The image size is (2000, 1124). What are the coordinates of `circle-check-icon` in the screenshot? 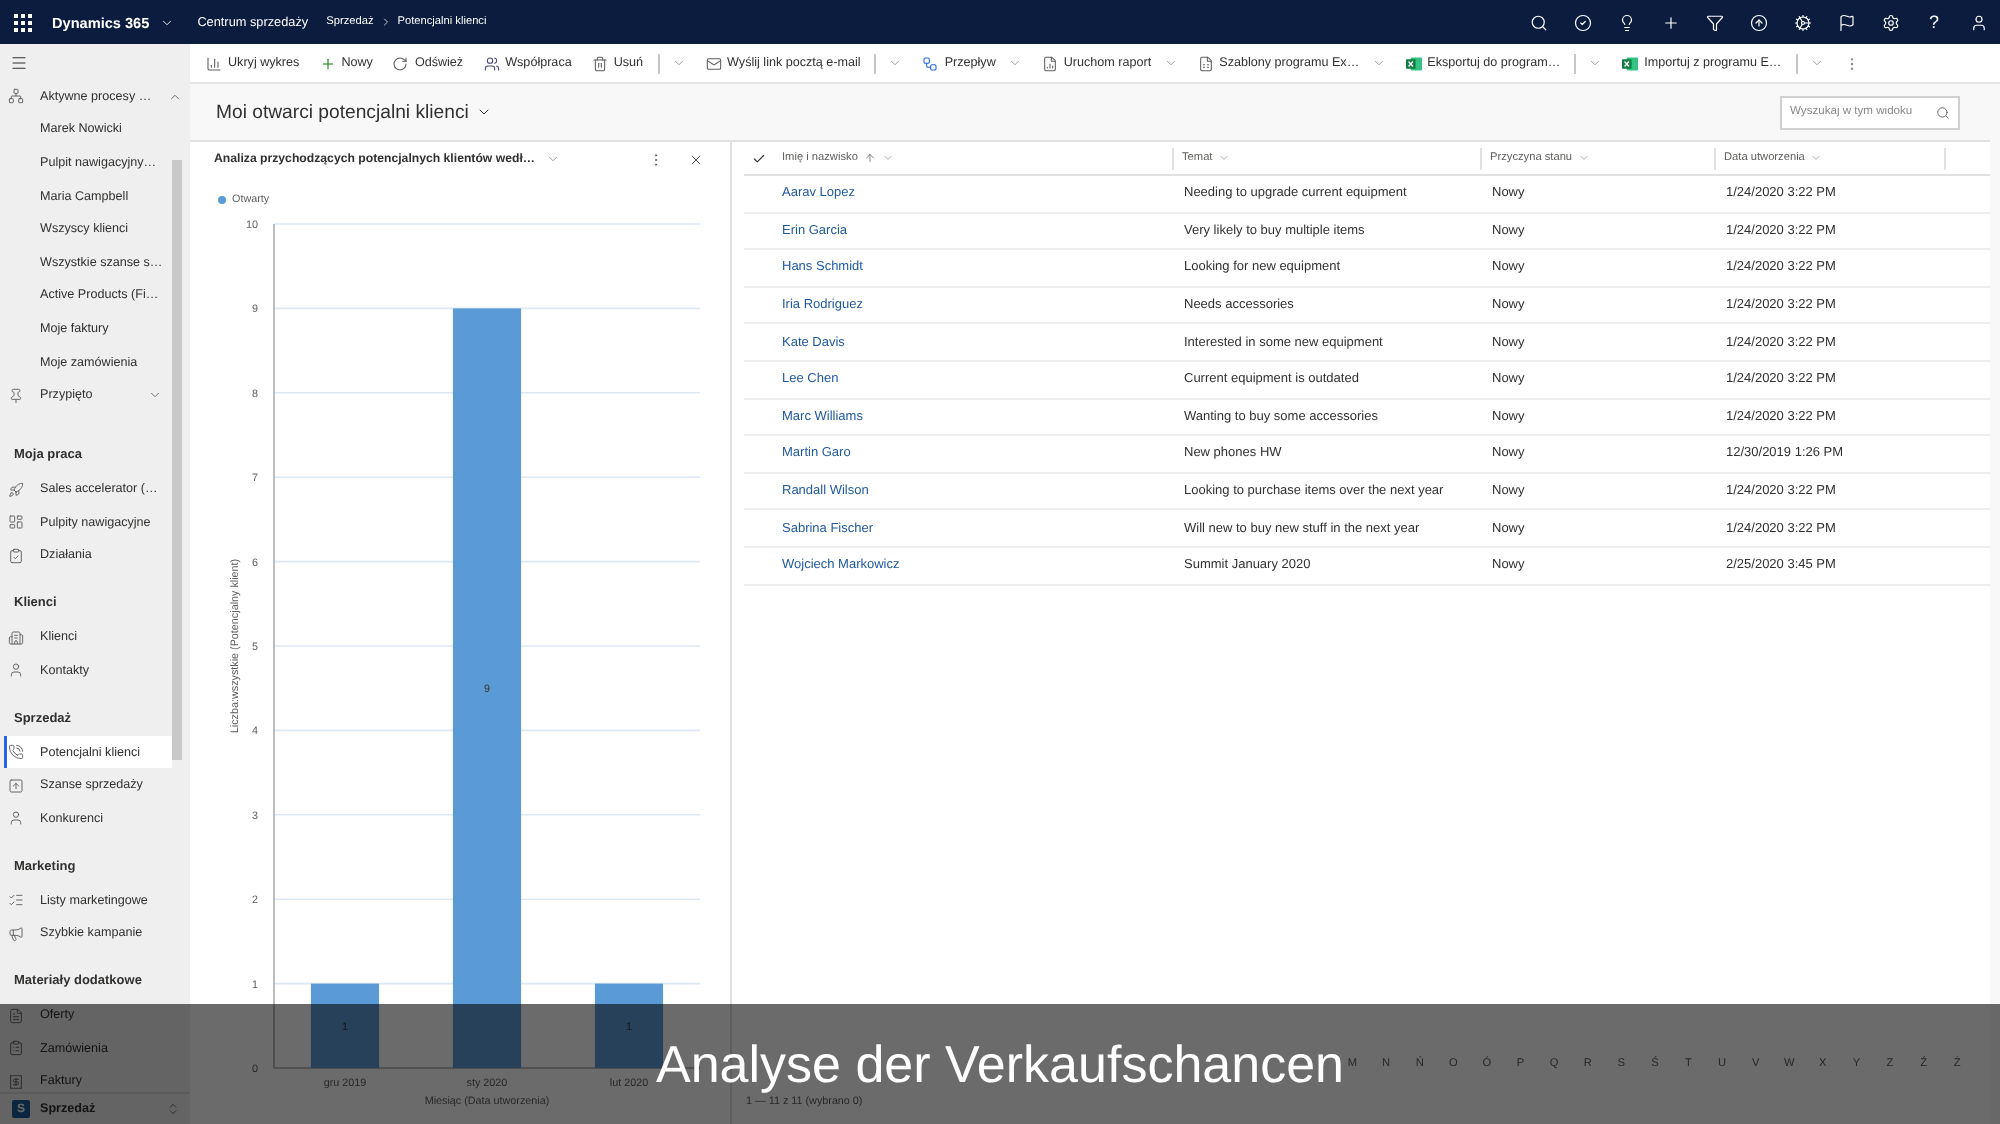 It's located at (1582, 22).